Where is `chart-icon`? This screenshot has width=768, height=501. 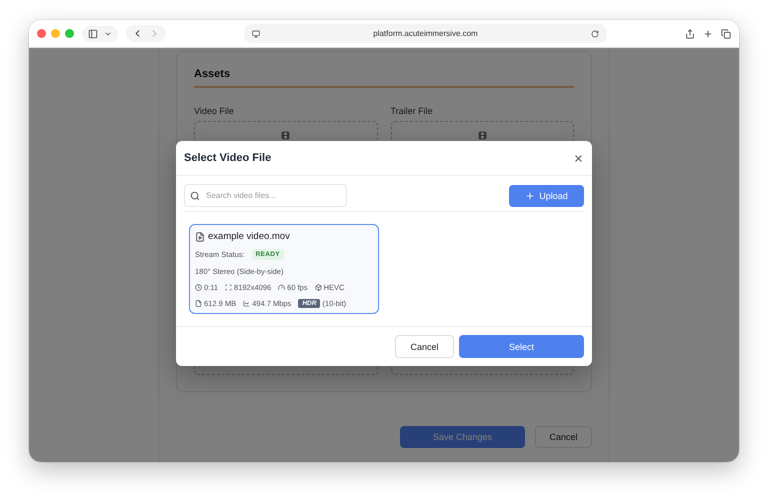 chart-icon is located at coordinates (246, 303).